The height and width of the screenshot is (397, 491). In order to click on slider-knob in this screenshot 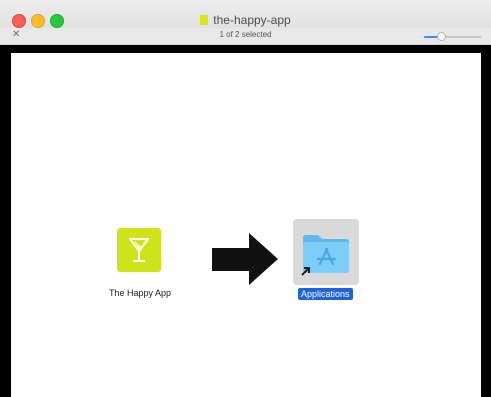, I will do `click(441, 36)`.